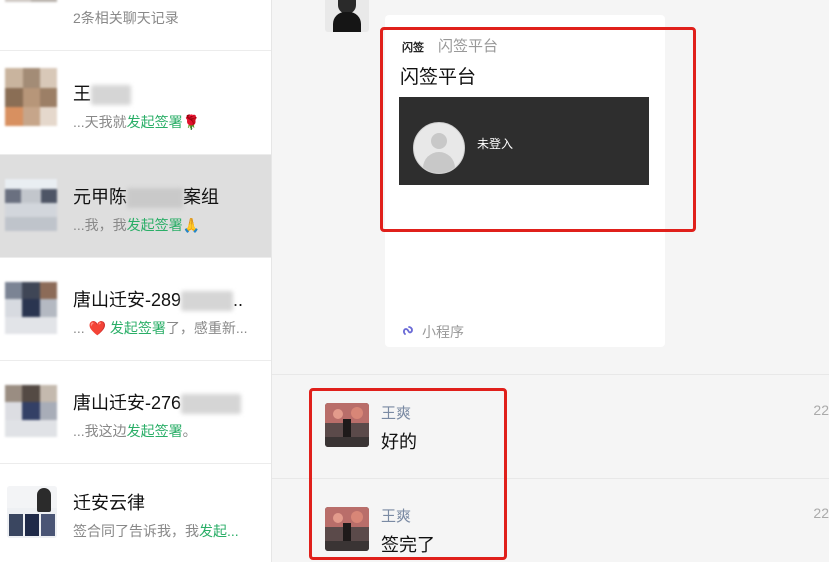  What do you see at coordinates (347, 16) in the screenshot?
I see `sender-avatar` at bounding box center [347, 16].